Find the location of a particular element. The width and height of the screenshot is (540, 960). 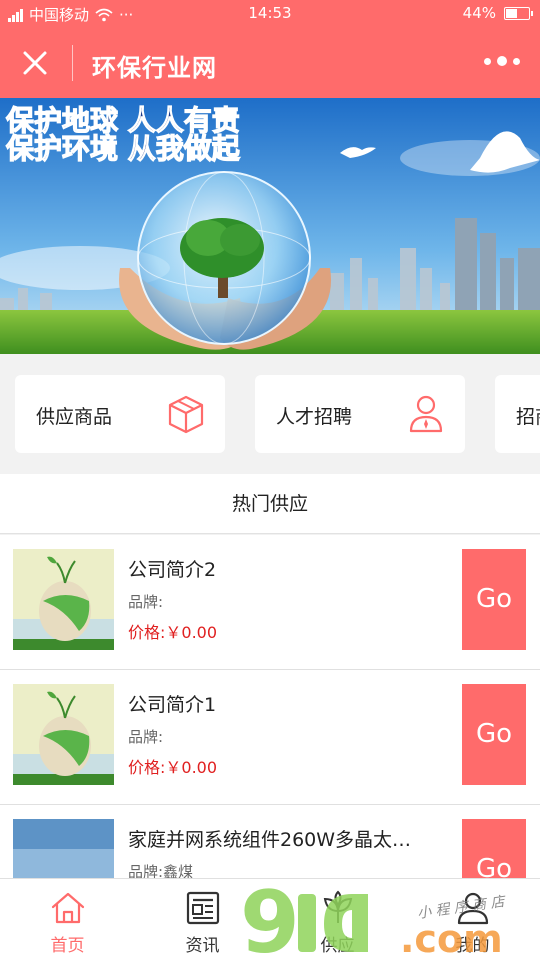

status-time: 14:53 is located at coordinates (270, 13).